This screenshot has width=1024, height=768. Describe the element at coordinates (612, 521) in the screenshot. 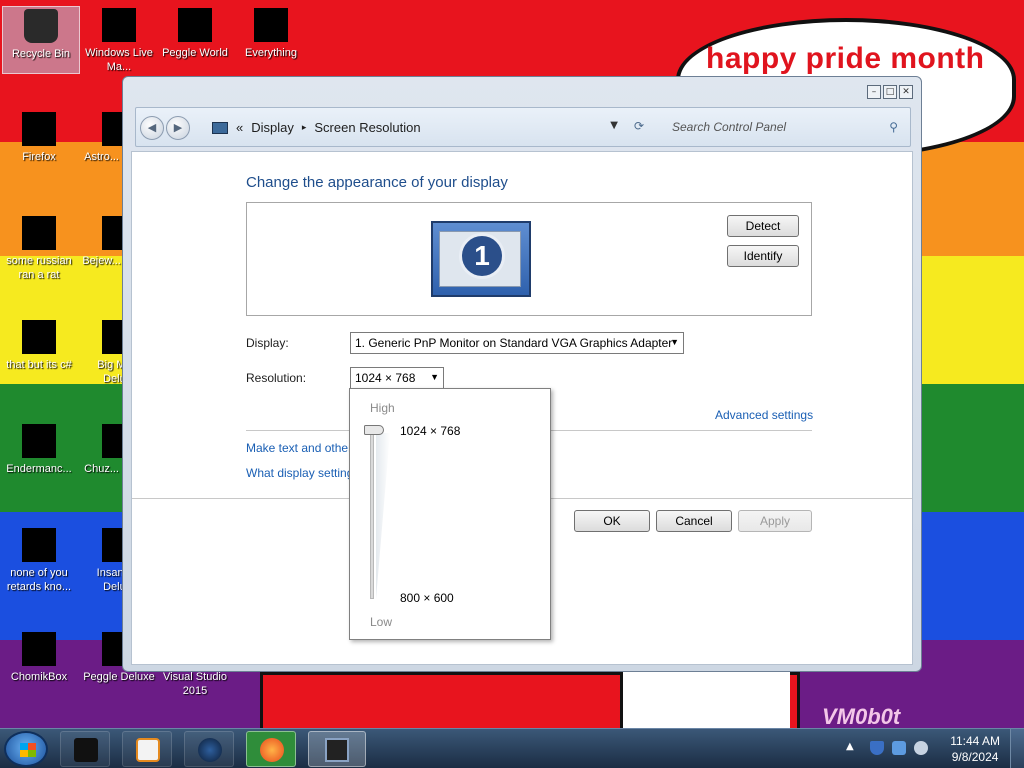

I see `ok-button: OK` at that location.